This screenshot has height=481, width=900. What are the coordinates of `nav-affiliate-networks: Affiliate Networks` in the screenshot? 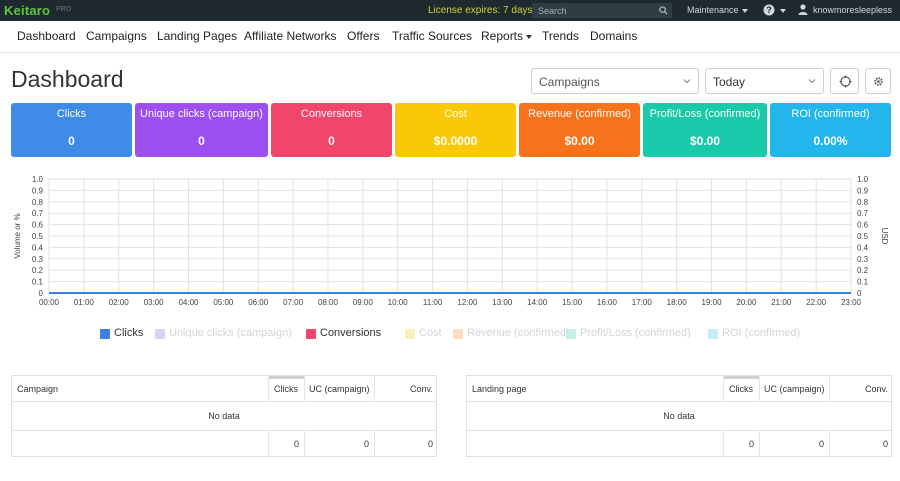 It's located at (290, 36).